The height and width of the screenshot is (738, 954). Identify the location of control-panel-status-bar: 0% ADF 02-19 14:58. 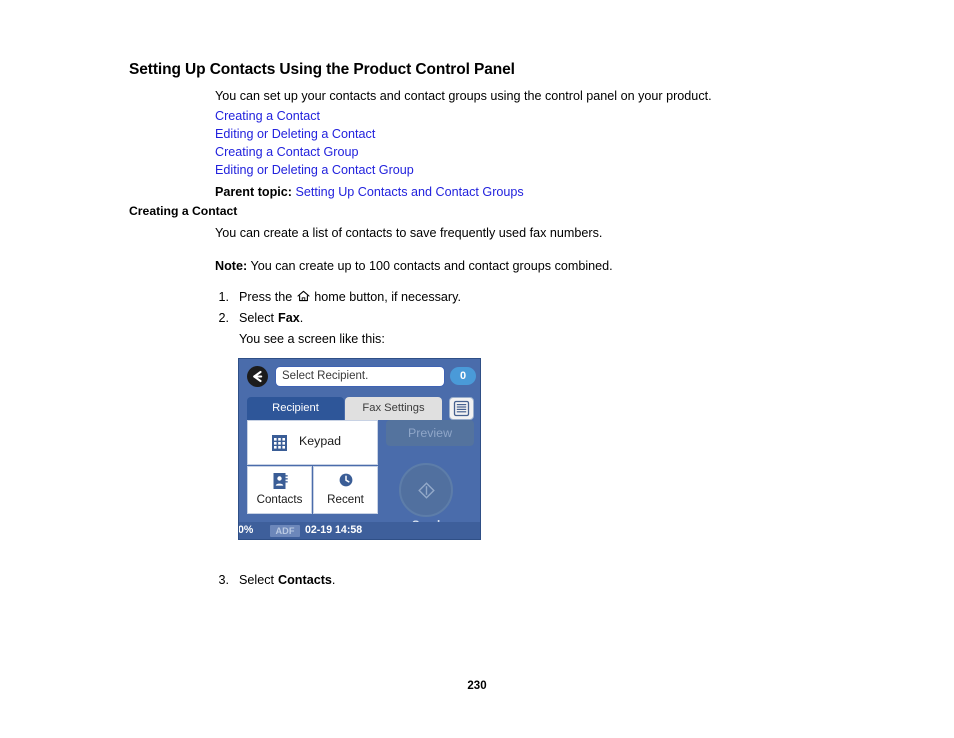
(359, 530).